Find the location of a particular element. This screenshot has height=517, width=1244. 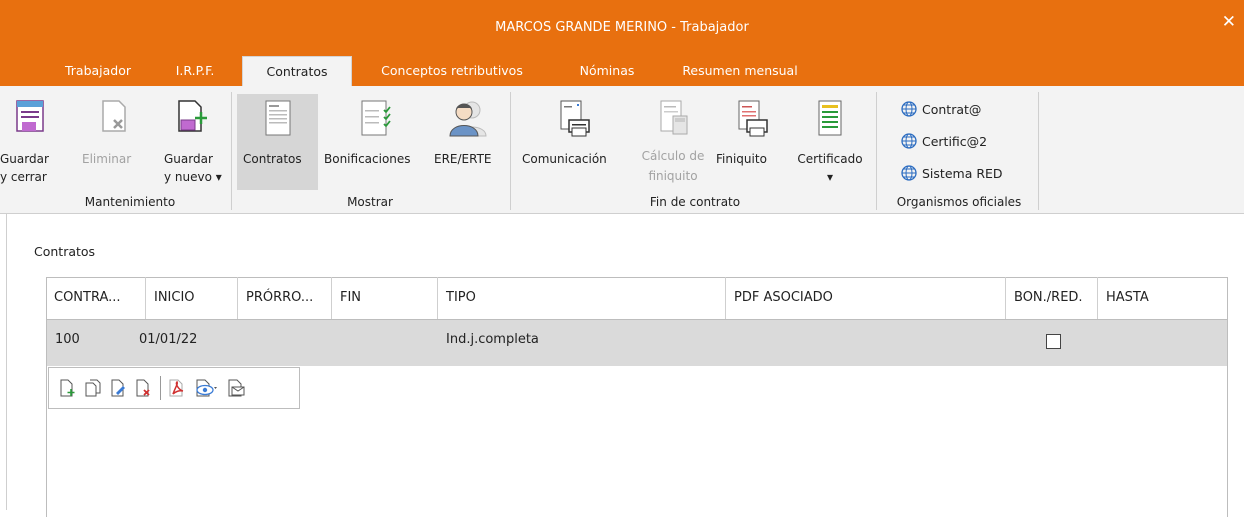

new-doc-icon is located at coordinates (67, 388).